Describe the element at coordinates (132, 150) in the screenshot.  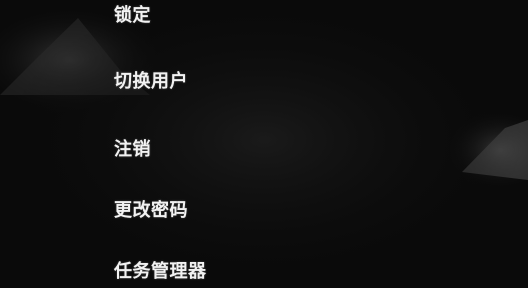
I see `sign-out-option: 注销` at that location.